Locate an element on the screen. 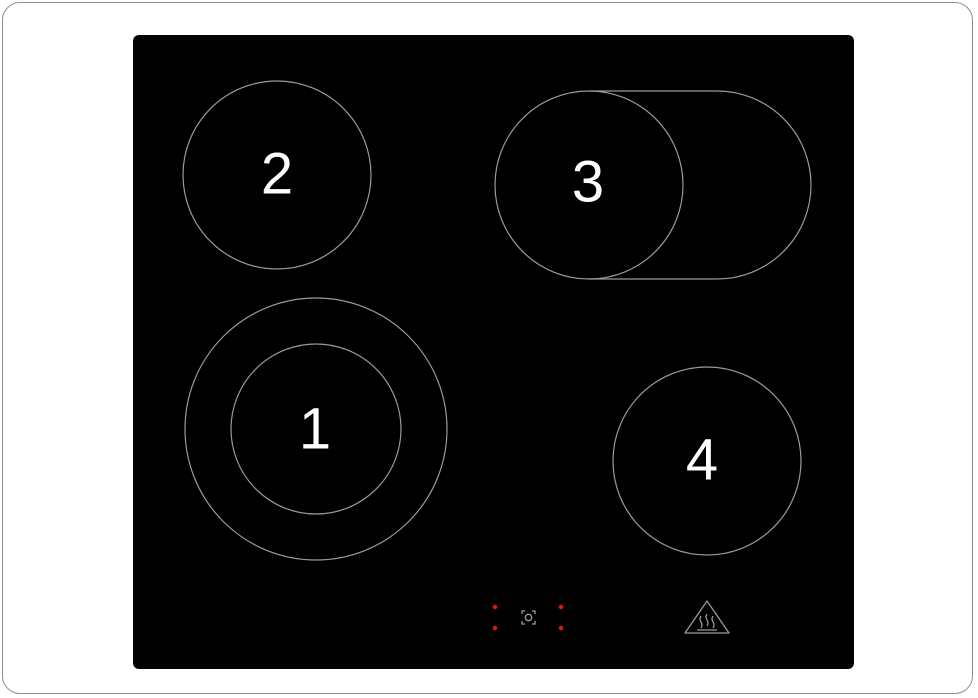 This screenshot has height=698, width=978. zone-3-label: 3 is located at coordinates (588, 181).